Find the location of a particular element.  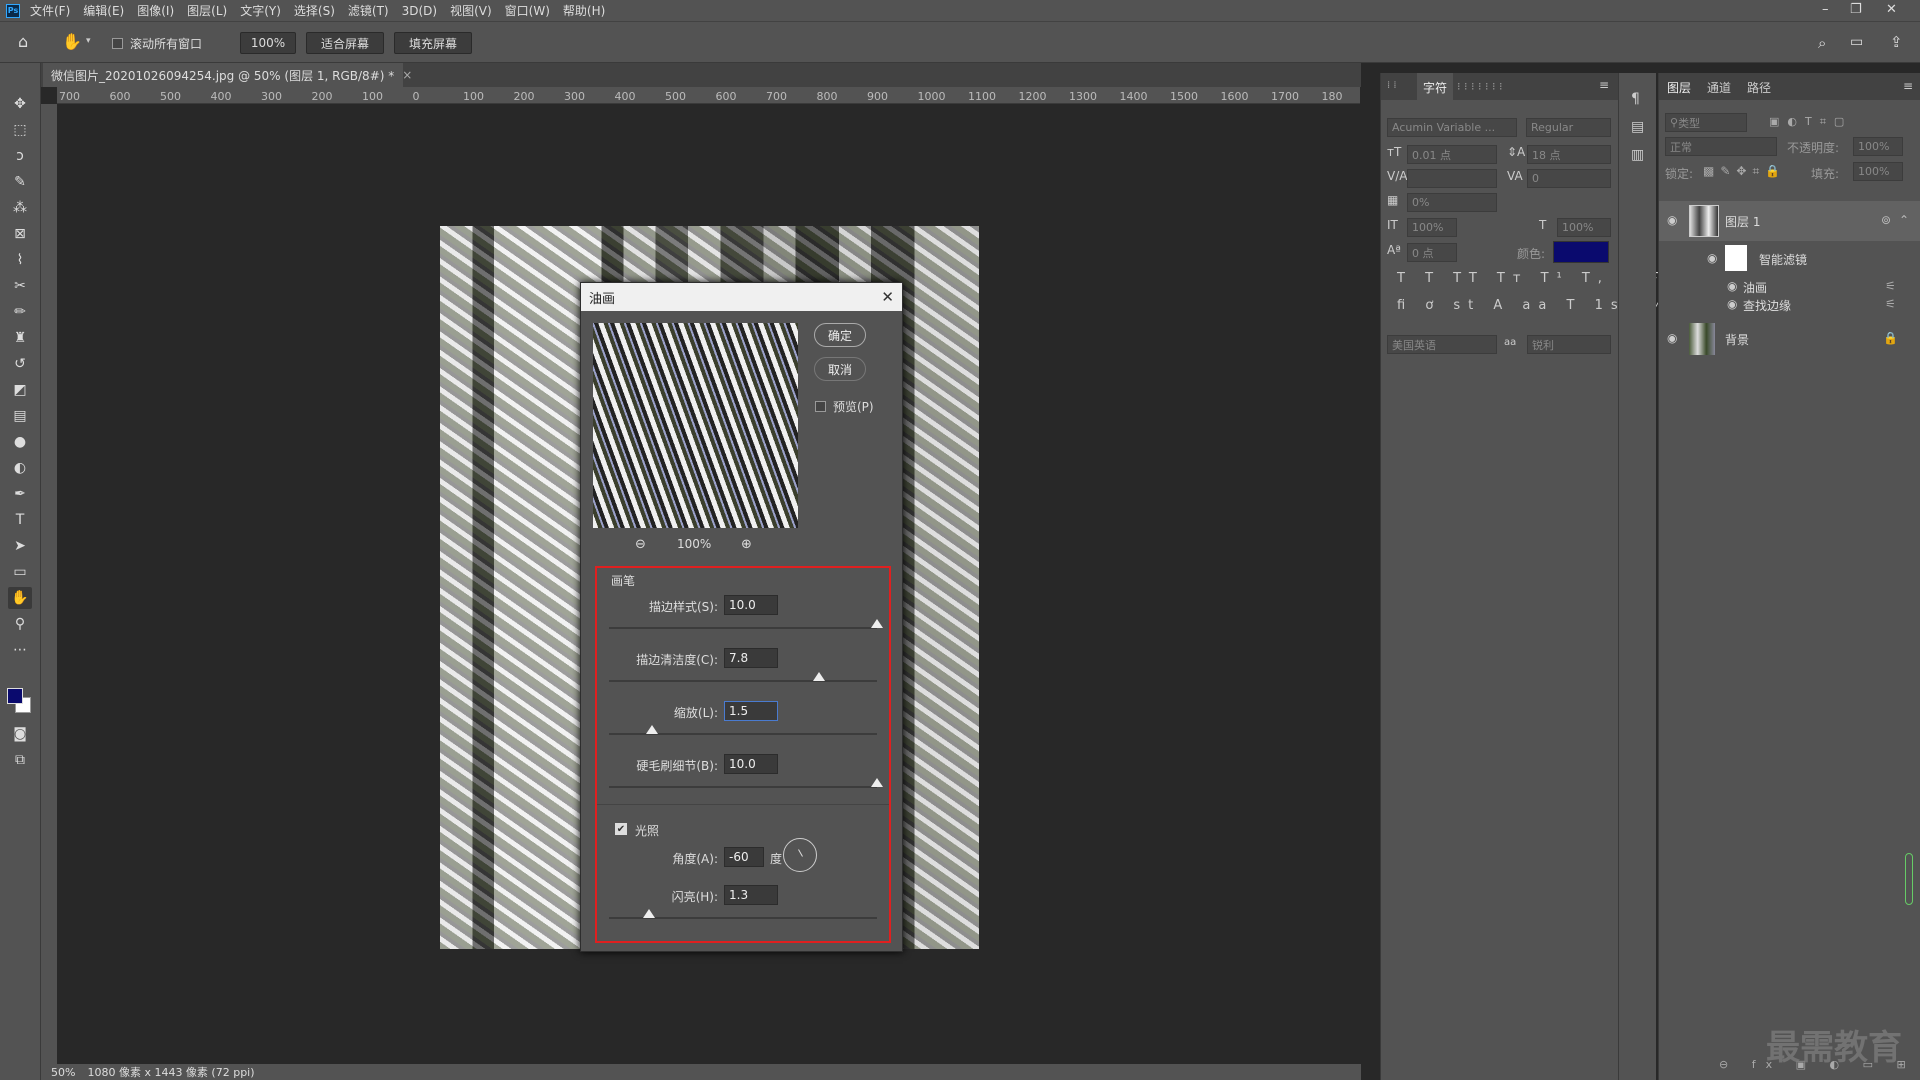

tab-channels: 通道 is located at coordinates (1719, 87).